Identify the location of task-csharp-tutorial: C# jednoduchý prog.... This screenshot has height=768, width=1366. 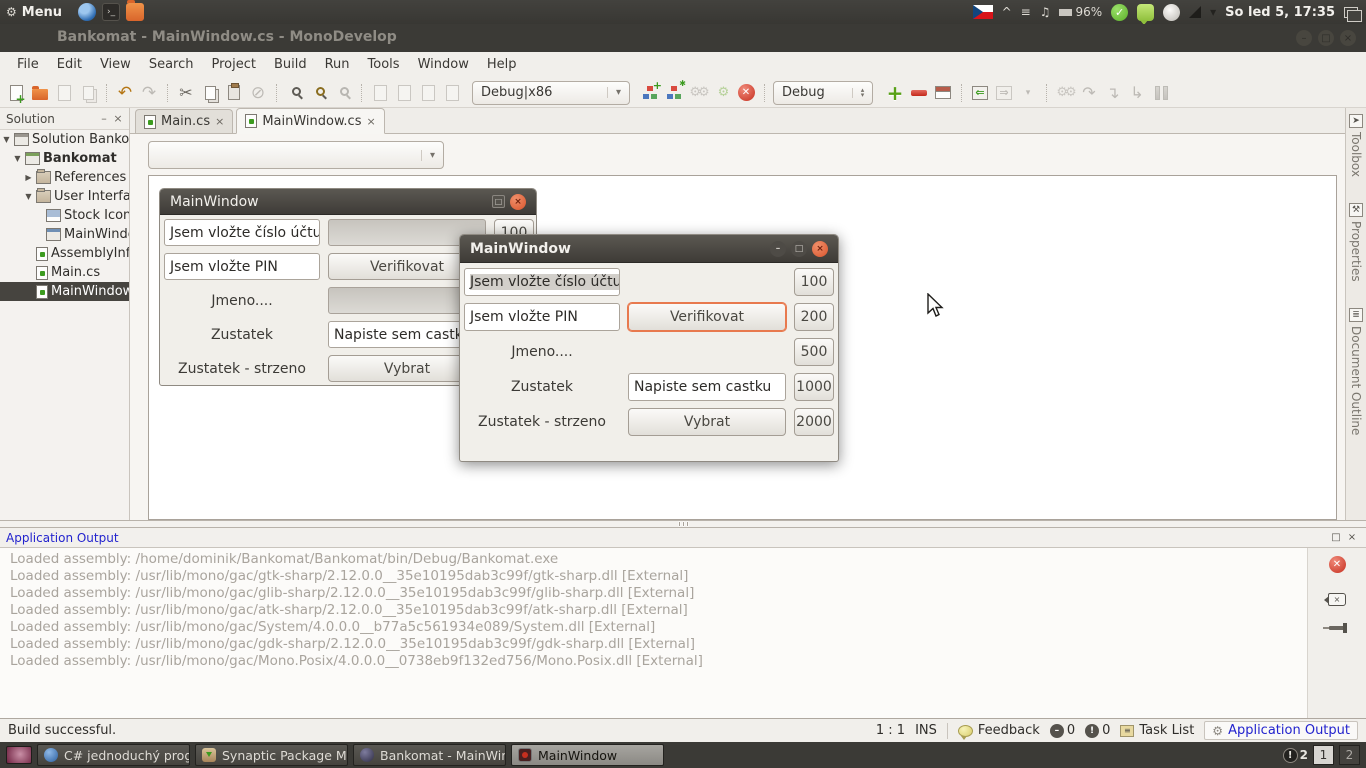
(113, 755).